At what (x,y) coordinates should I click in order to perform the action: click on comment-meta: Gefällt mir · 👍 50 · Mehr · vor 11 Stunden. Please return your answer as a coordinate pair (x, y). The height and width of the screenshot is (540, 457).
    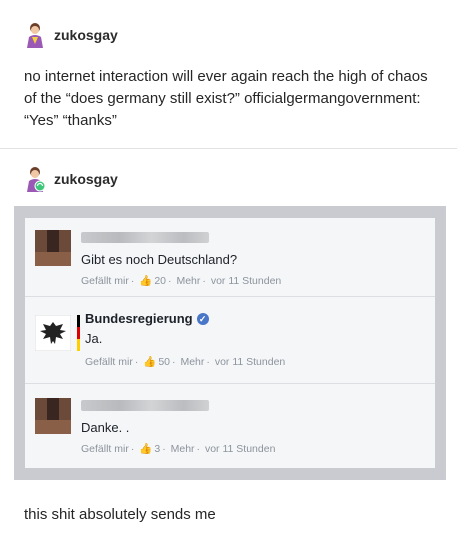
    Looking at the image, I should click on (185, 362).